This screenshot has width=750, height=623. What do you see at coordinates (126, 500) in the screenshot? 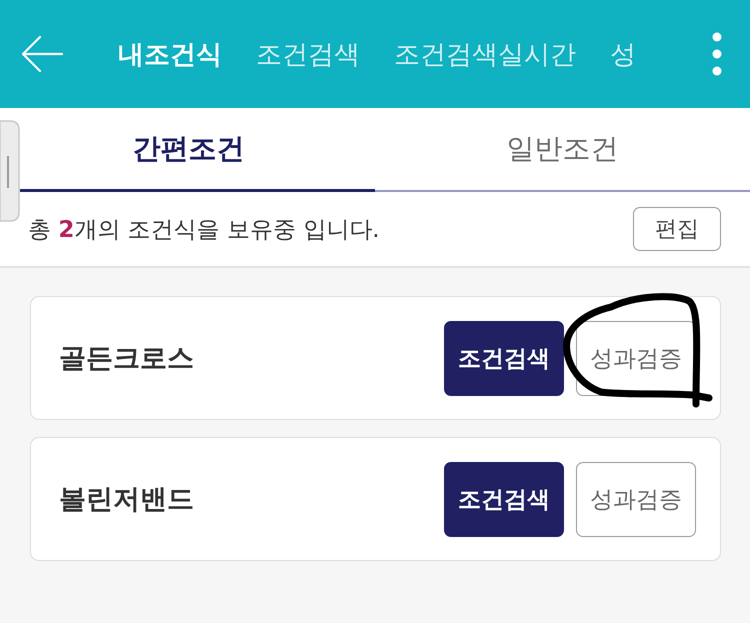
I see `condition-name: 볼린저밴드` at bounding box center [126, 500].